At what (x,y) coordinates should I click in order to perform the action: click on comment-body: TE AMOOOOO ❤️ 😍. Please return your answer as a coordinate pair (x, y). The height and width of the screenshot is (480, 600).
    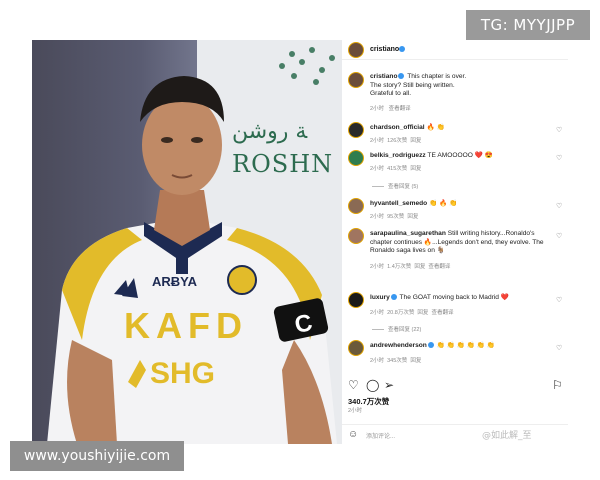
    Looking at the image, I should click on (460, 155).